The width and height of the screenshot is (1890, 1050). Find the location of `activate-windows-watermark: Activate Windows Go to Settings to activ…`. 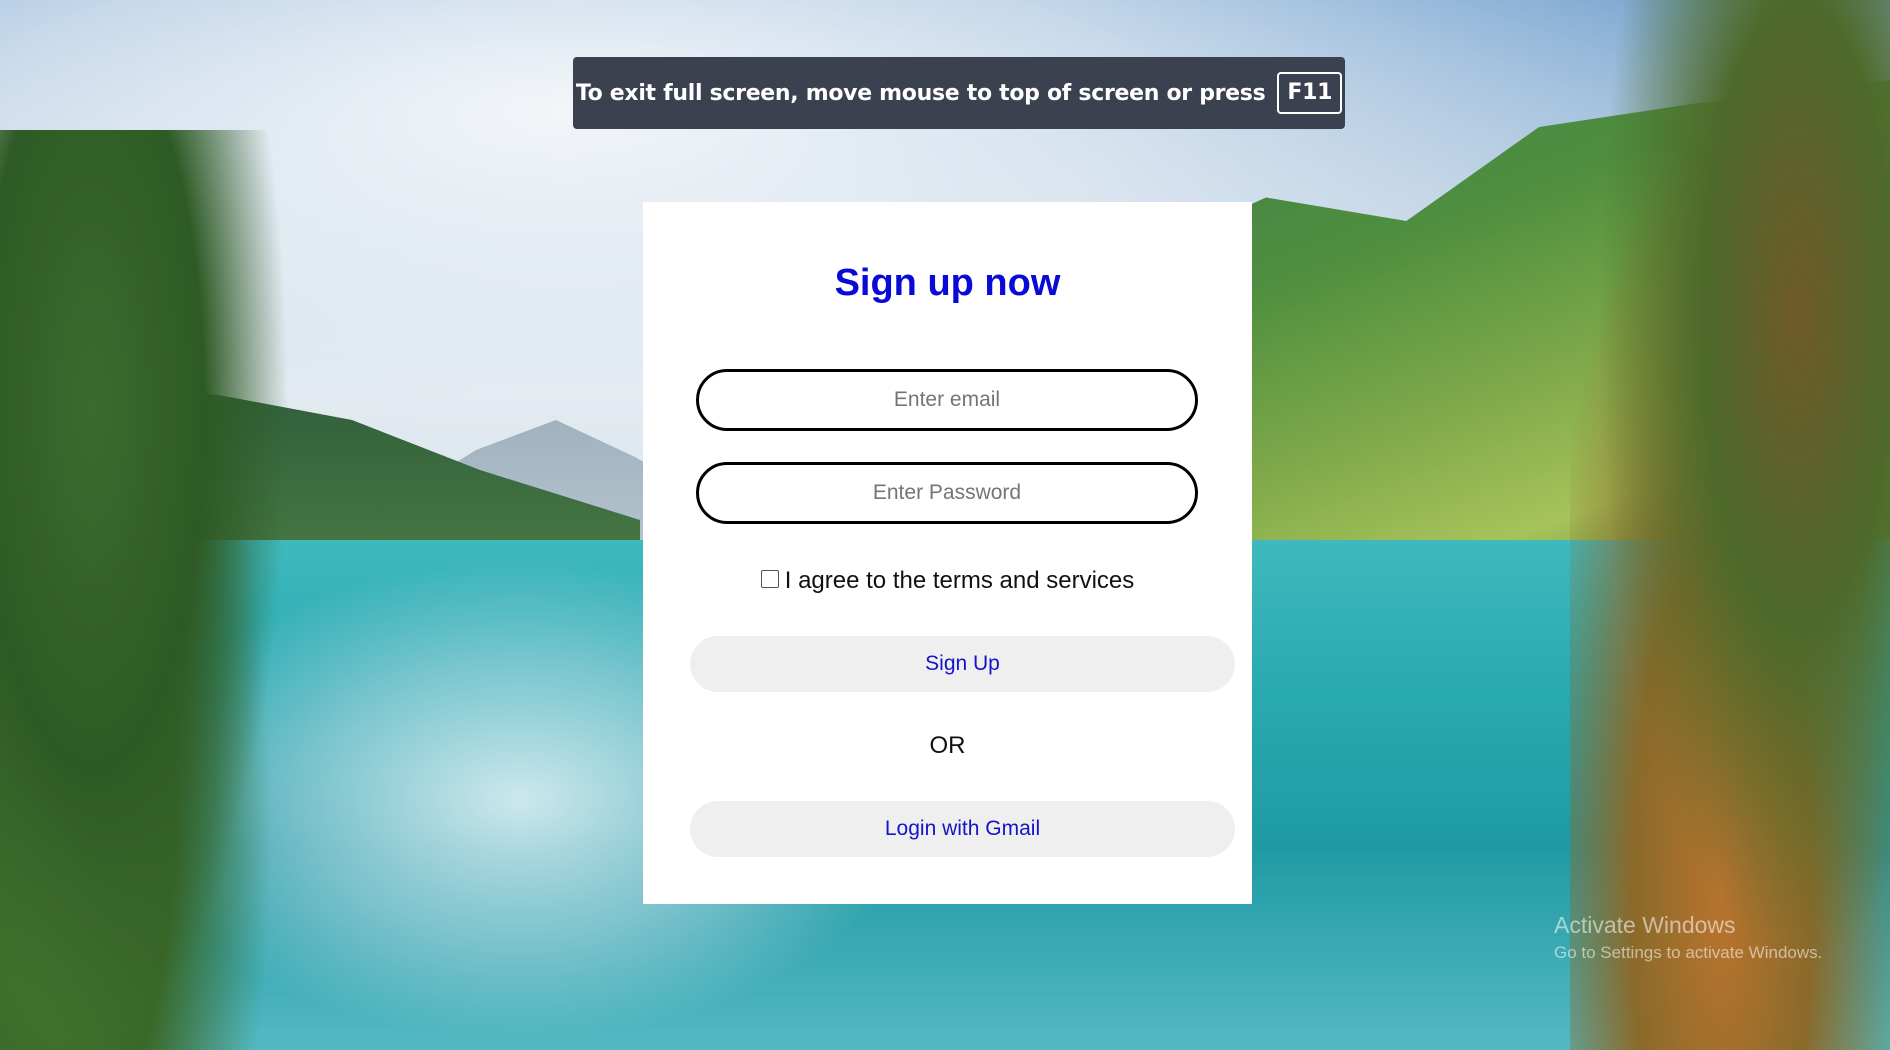

activate-windows-watermark: Activate Windows Go to Settings to activ… is located at coordinates (1688, 937).